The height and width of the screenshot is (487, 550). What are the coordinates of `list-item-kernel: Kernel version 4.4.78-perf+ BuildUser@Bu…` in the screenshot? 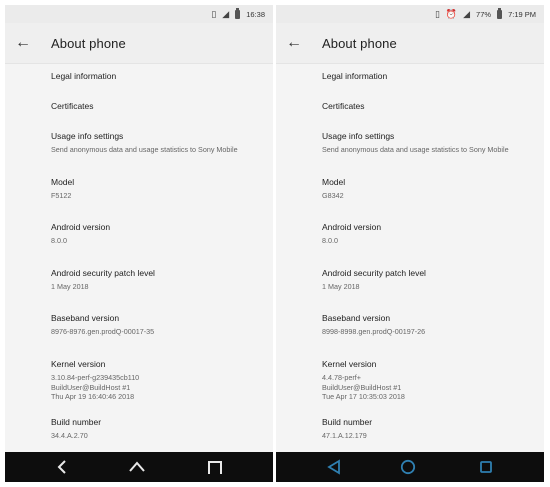 It's located at (428, 380).